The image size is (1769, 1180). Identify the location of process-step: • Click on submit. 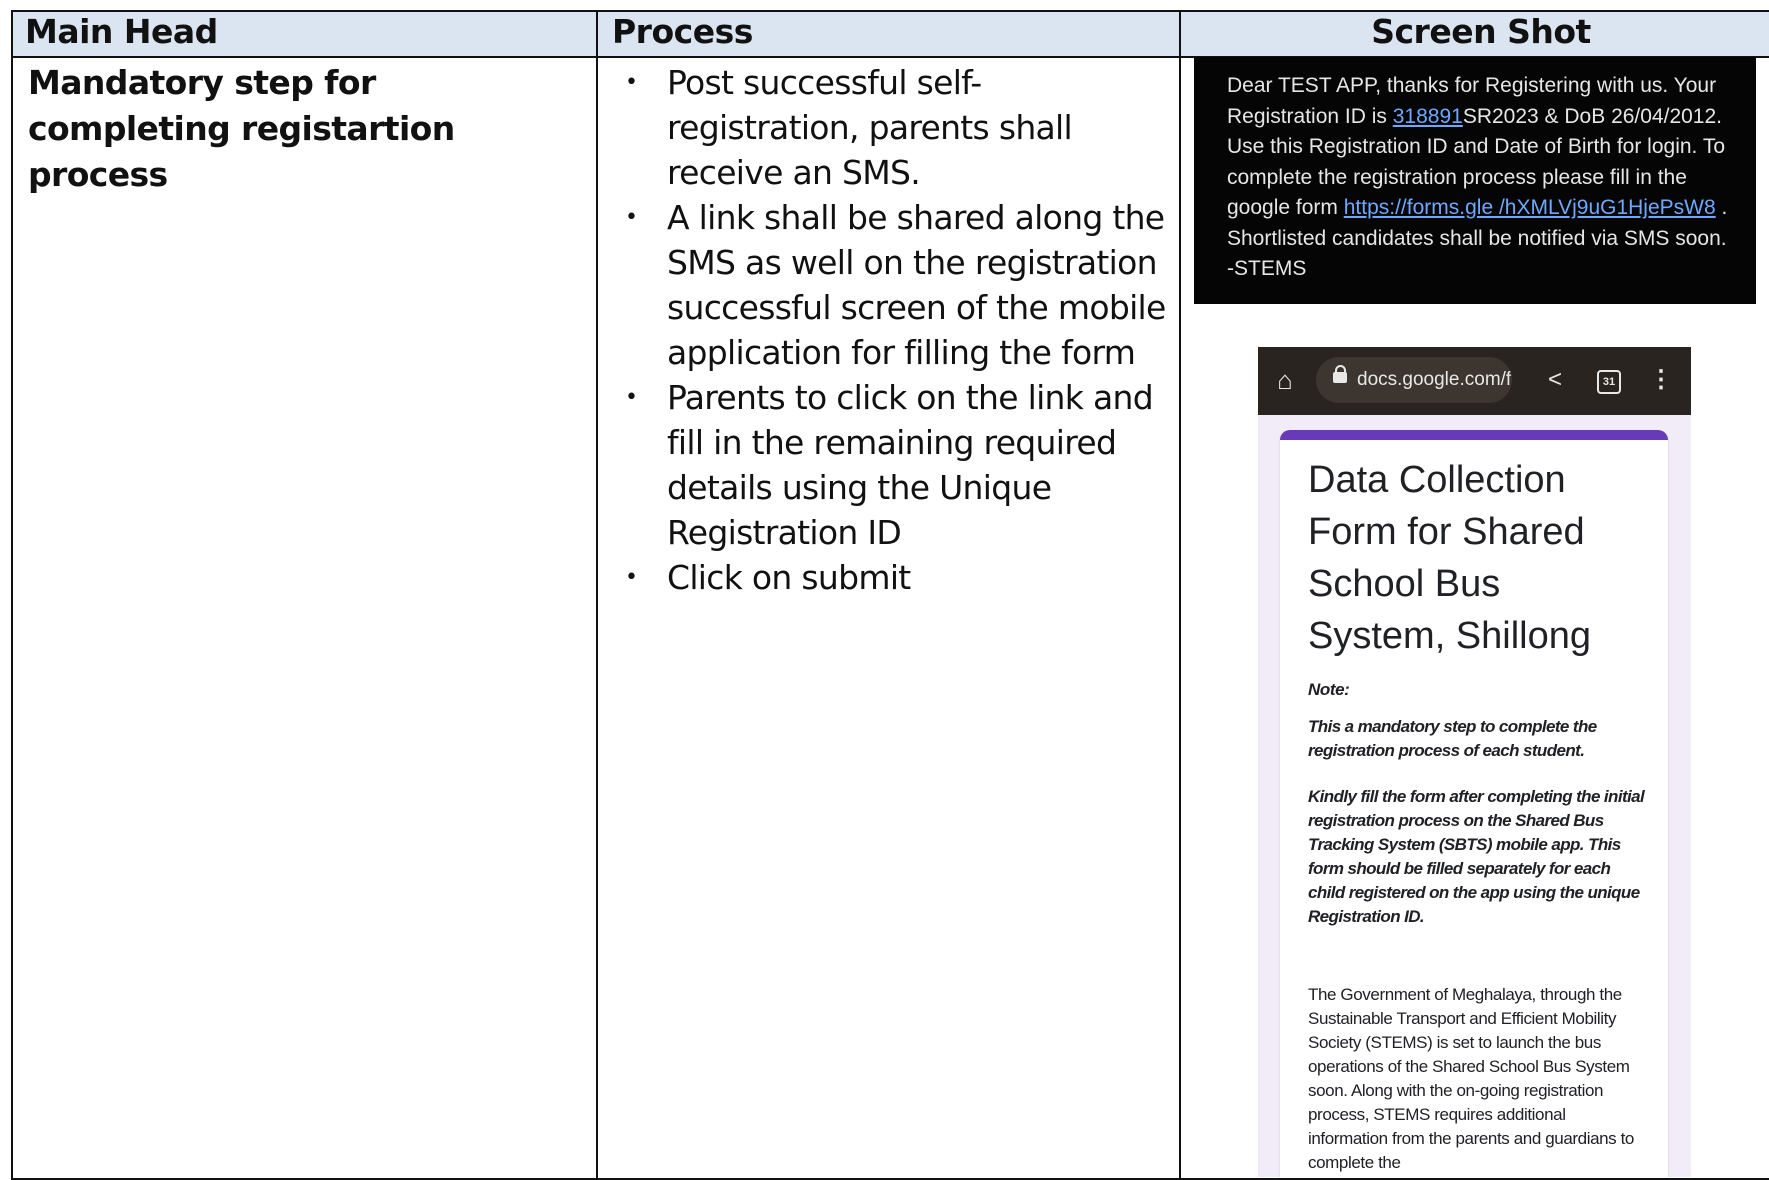
(891, 577).